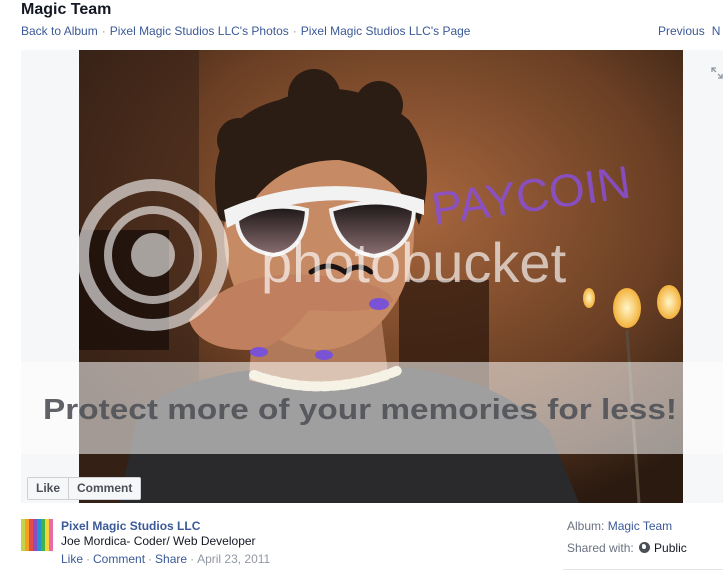 This screenshot has width=723, height=570. I want to click on next-photo-link: N, so click(716, 31).